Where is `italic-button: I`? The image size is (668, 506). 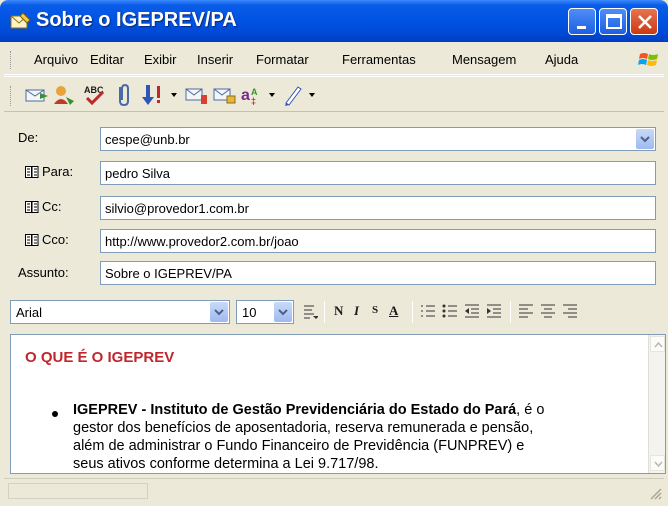 italic-button: I is located at coordinates (356, 311).